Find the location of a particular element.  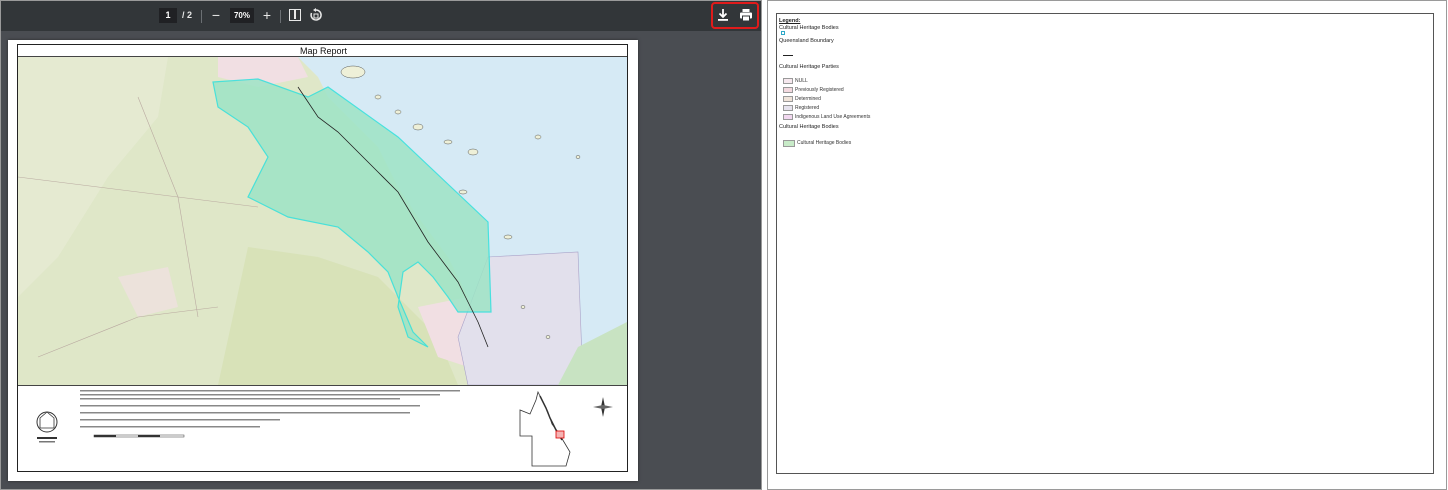

locator-map is located at coordinates (547, 429).